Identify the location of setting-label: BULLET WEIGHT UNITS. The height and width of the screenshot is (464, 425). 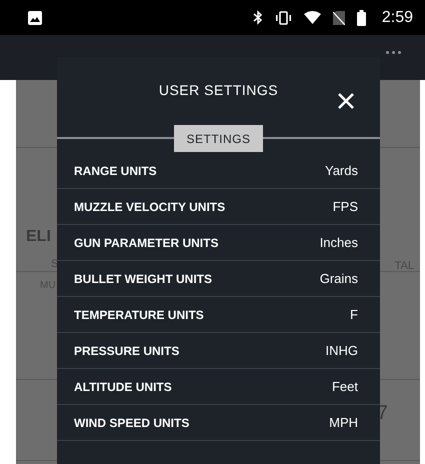
(143, 279).